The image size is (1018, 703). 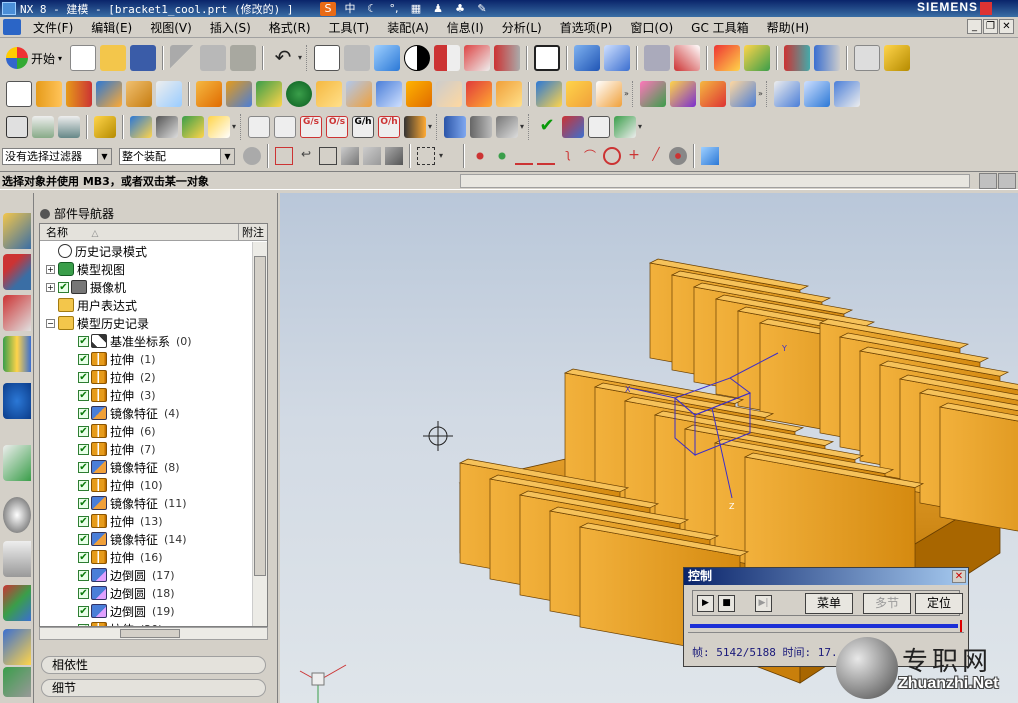 I want to click on scrollbar-thumb, so click(x=260, y=416).